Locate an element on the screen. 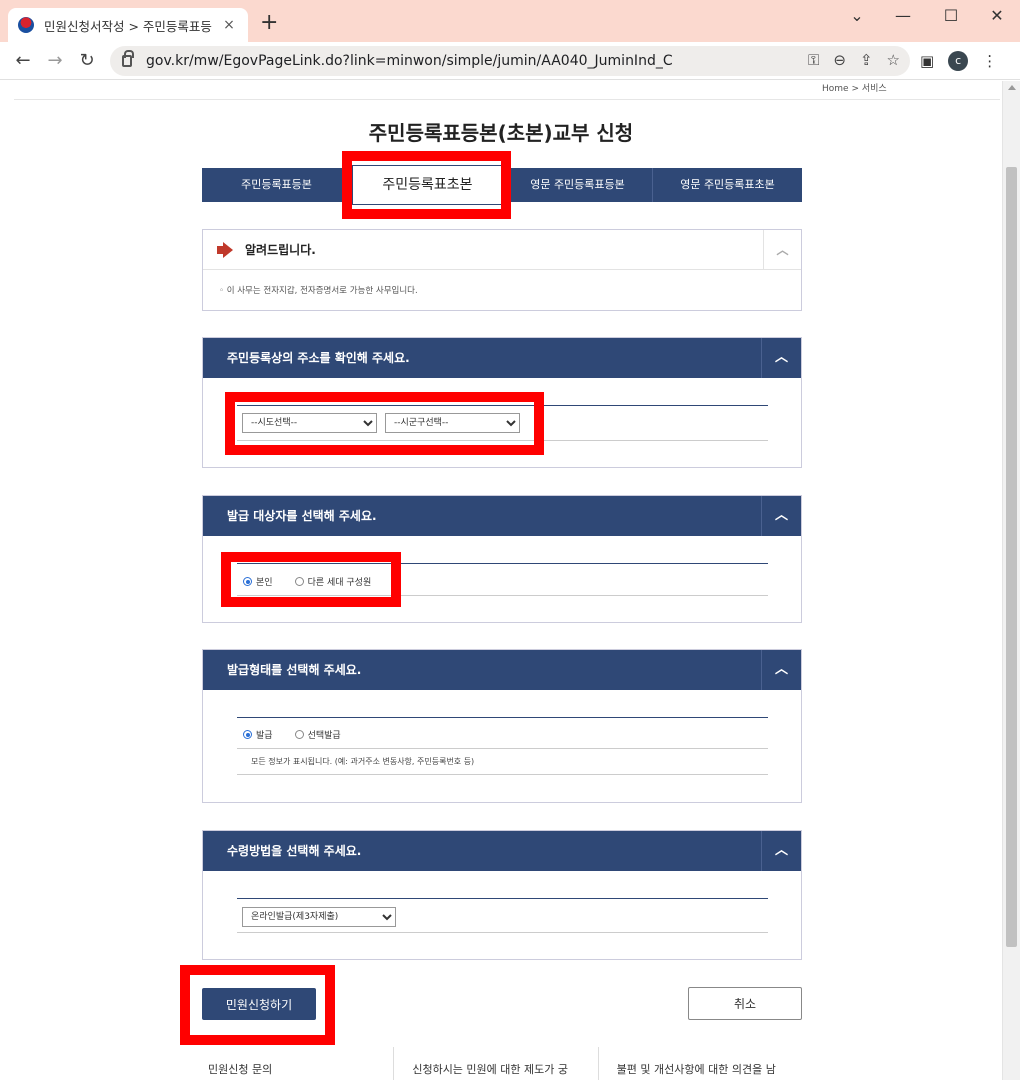 This screenshot has width=1020, height=1080. target-panel: 발급 대상자를 선택해 주세요. ︿ 본인 다른 세대 구성원 is located at coordinates (502, 559).